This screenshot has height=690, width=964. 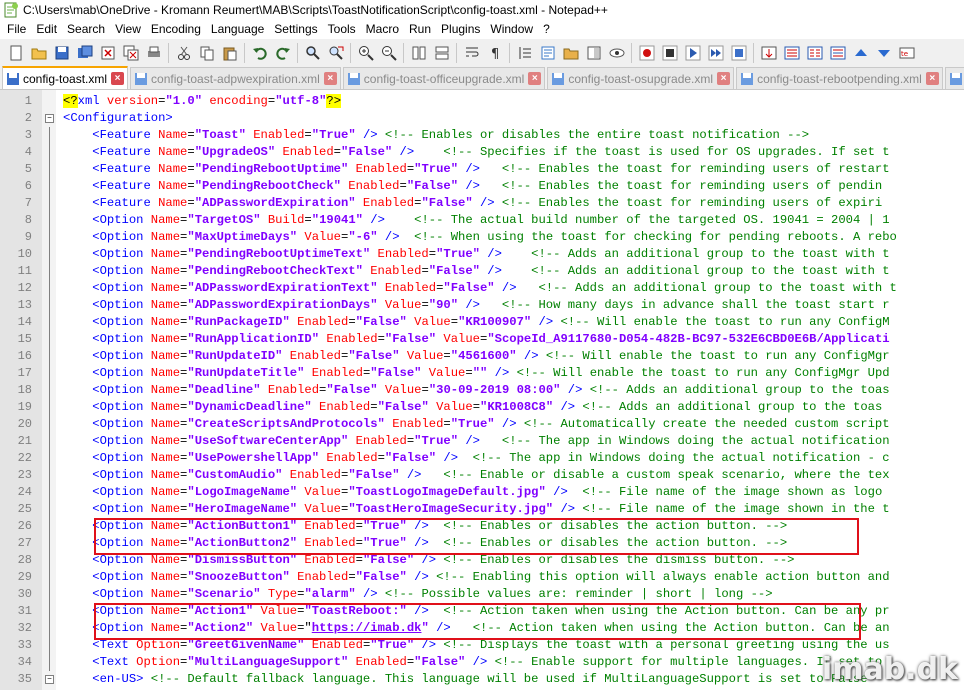 I want to click on line-number: 33, so click(x=24, y=645).